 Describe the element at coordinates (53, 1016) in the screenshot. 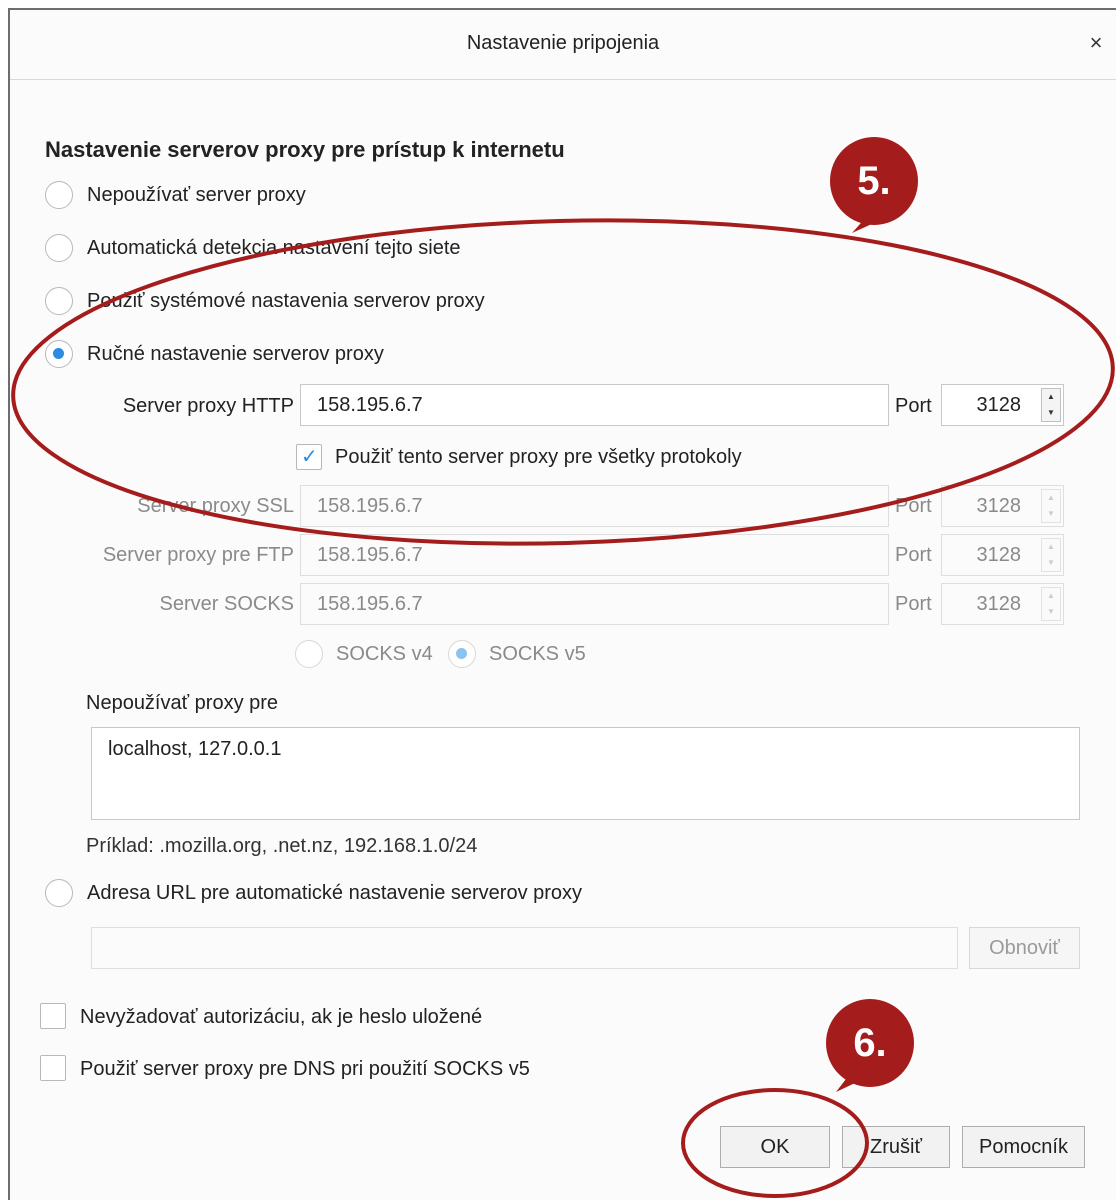

I see `no-auth-checkbox` at that location.